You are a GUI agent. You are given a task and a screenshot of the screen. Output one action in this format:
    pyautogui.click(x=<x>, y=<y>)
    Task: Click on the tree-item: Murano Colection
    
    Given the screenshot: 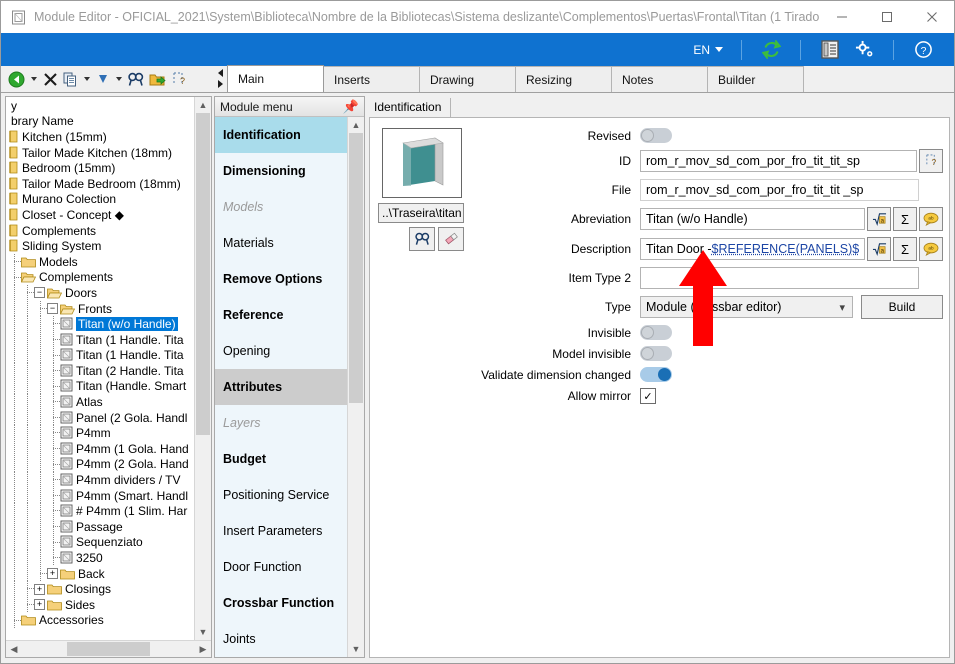 What is the action you would take?
    pyautogui.click(x=100, y=200)
    